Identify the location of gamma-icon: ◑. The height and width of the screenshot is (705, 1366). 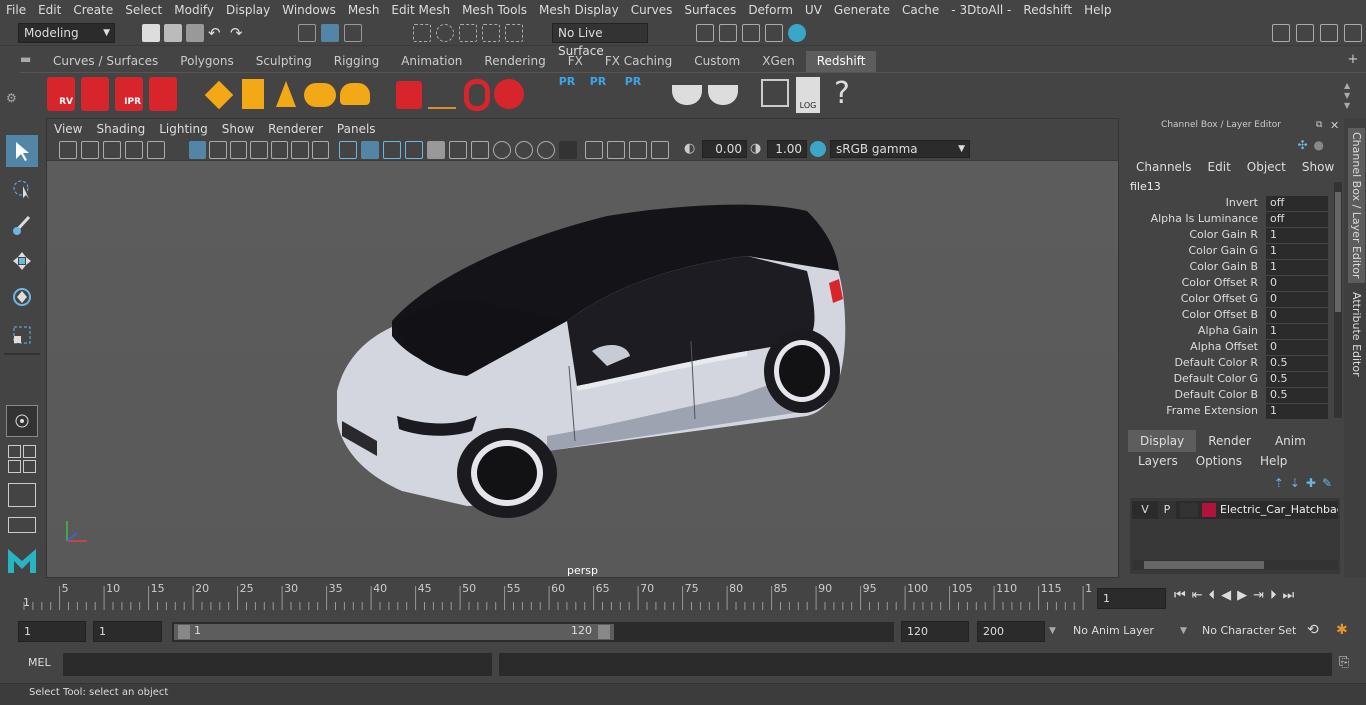
(755, 148).